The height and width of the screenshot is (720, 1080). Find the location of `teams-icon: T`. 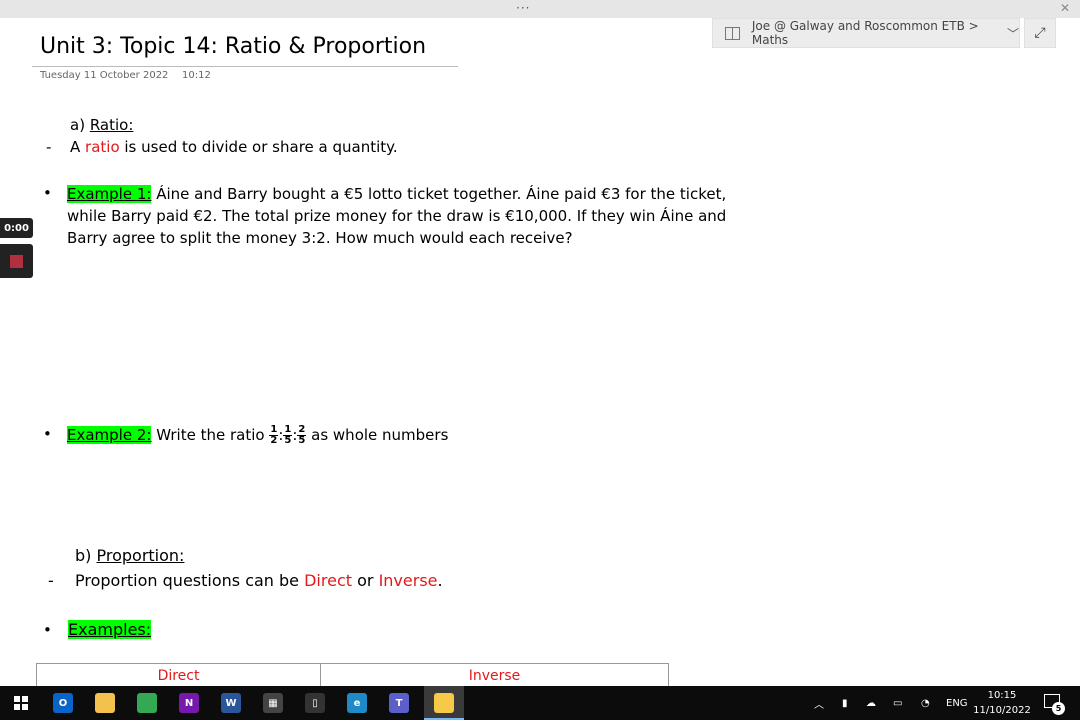

teams-icon: T is located at coordinates (399, 703).